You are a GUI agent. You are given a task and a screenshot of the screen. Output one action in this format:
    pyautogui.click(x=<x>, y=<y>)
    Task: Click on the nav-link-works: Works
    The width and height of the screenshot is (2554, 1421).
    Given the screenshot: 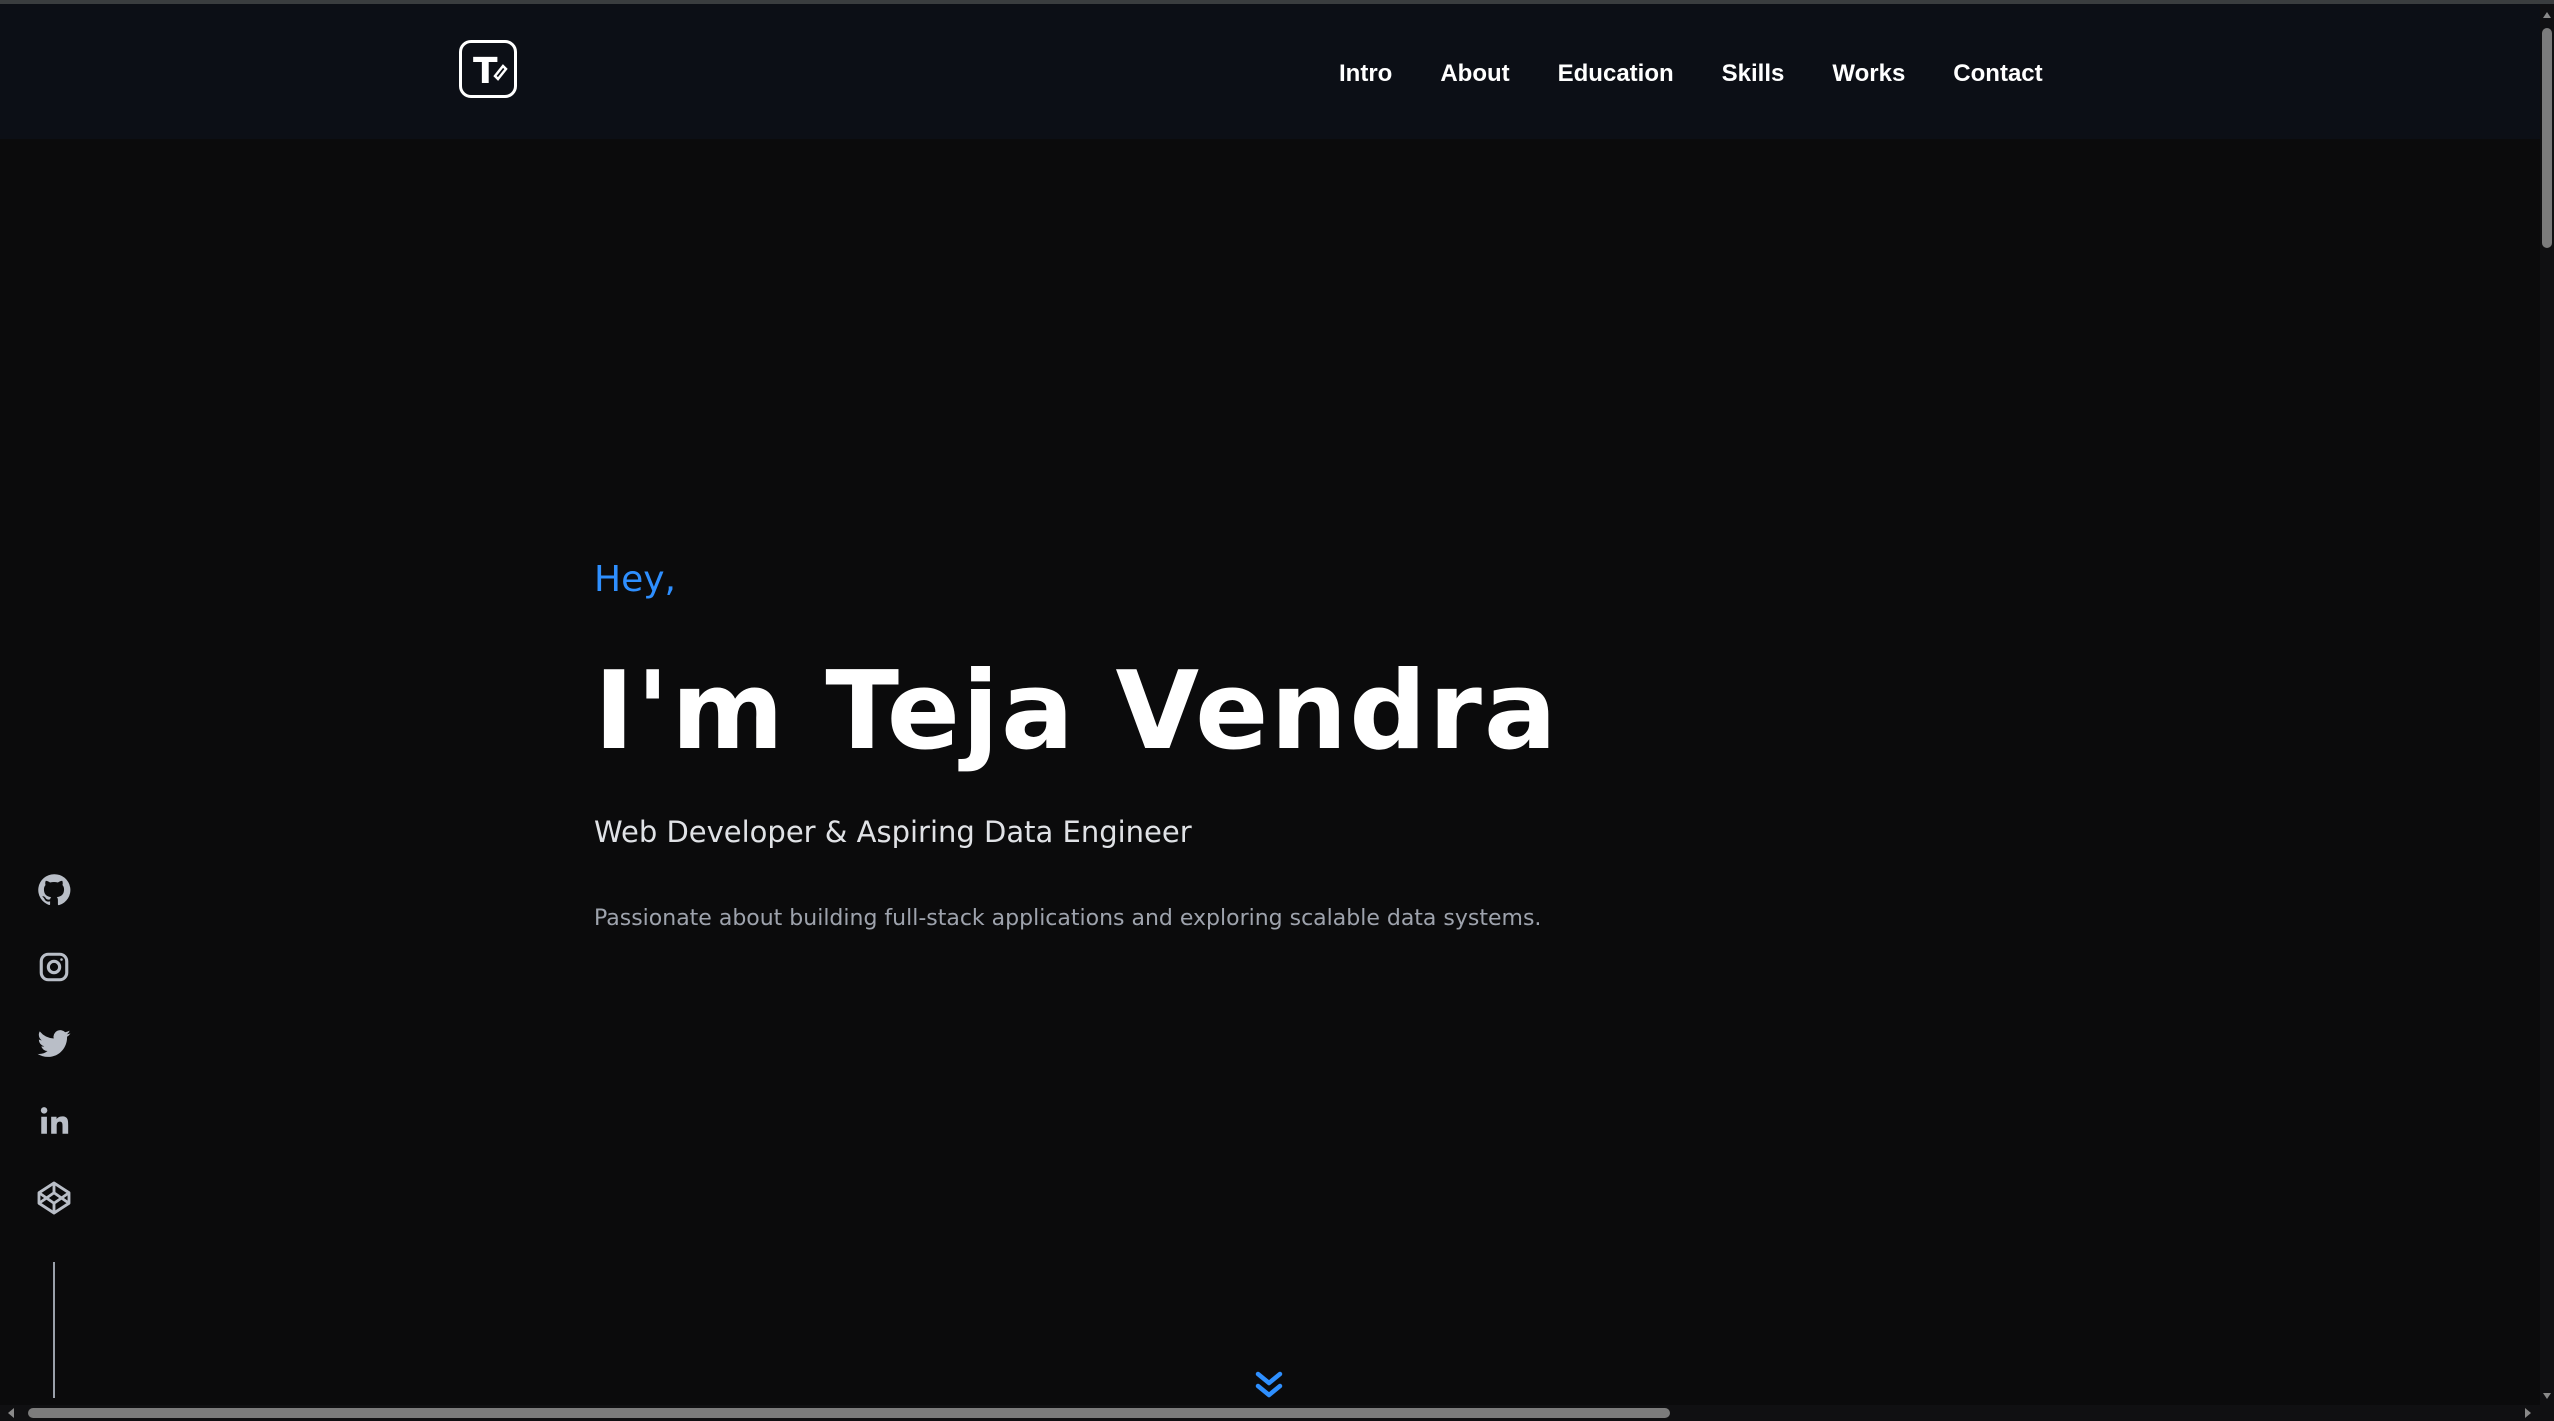 What is the action you would take?
    pyautogui.click(x=1868, y=74)
    